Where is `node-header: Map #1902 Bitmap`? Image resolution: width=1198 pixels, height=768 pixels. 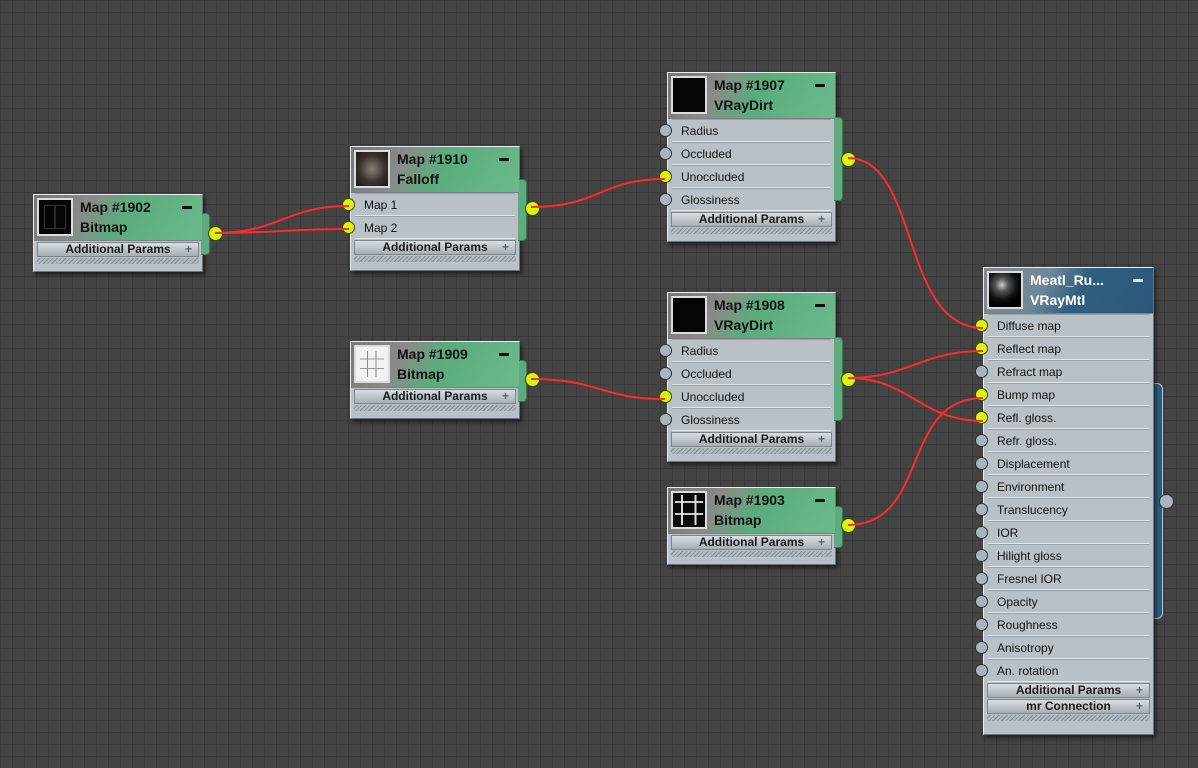
node-header: Map #1902 Bitmap is located at coordinates (118, 218).